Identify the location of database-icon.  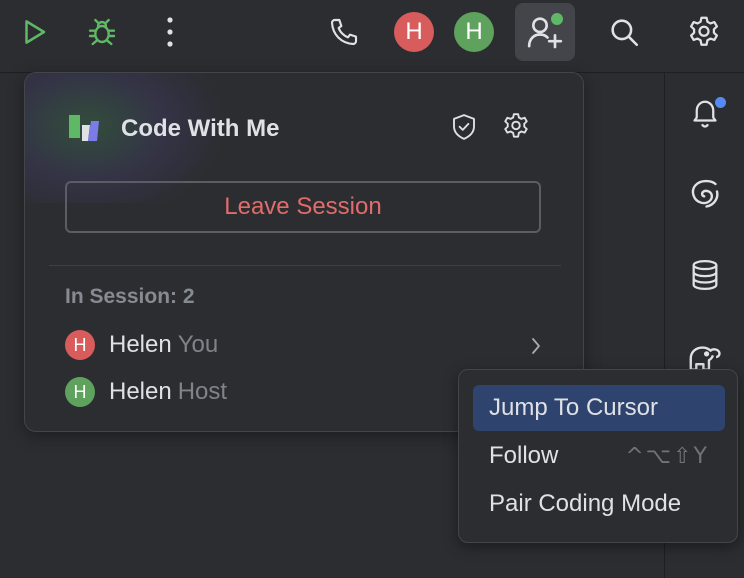
(705, 275).